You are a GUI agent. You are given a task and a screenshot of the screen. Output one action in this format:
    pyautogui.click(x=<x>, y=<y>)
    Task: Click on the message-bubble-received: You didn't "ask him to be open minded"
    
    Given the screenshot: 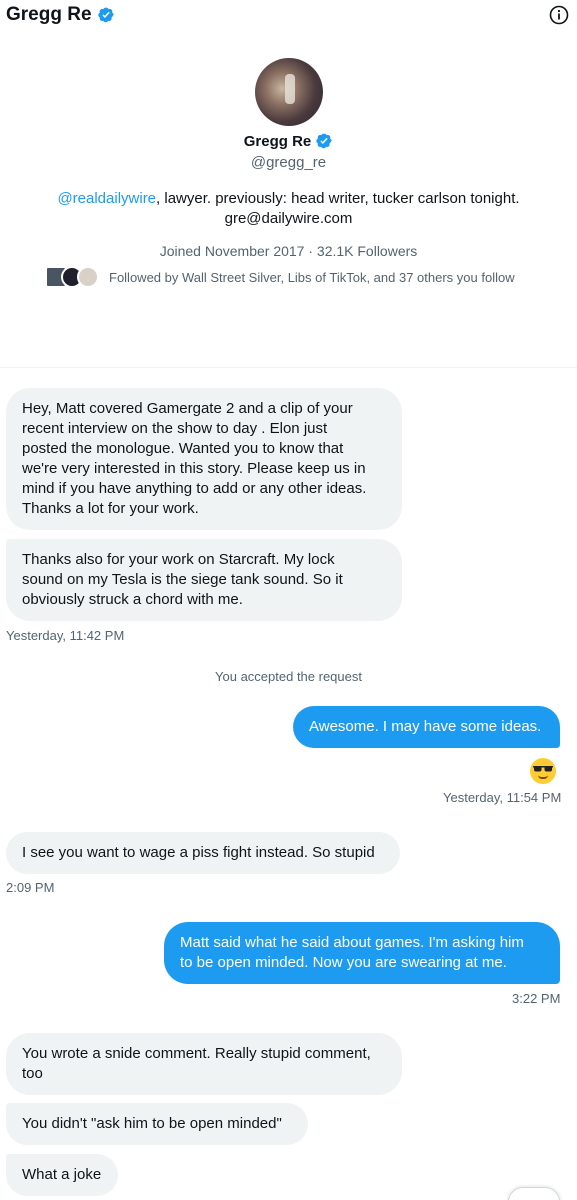 What is the action you would take?
    pyautogui.click(x=157, y=1124)
    